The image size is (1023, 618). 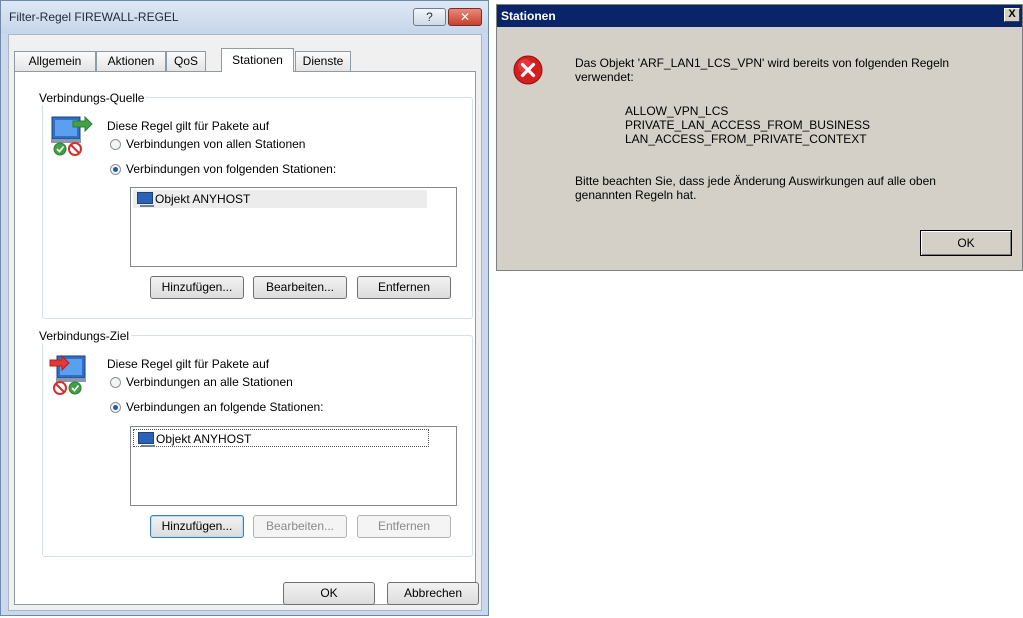 What do you see at coordinates (215, 144) in the screenshot?
I see `source-radio-all-label: Verbindungen von allen Stationen` at bounding box center [215, 144].